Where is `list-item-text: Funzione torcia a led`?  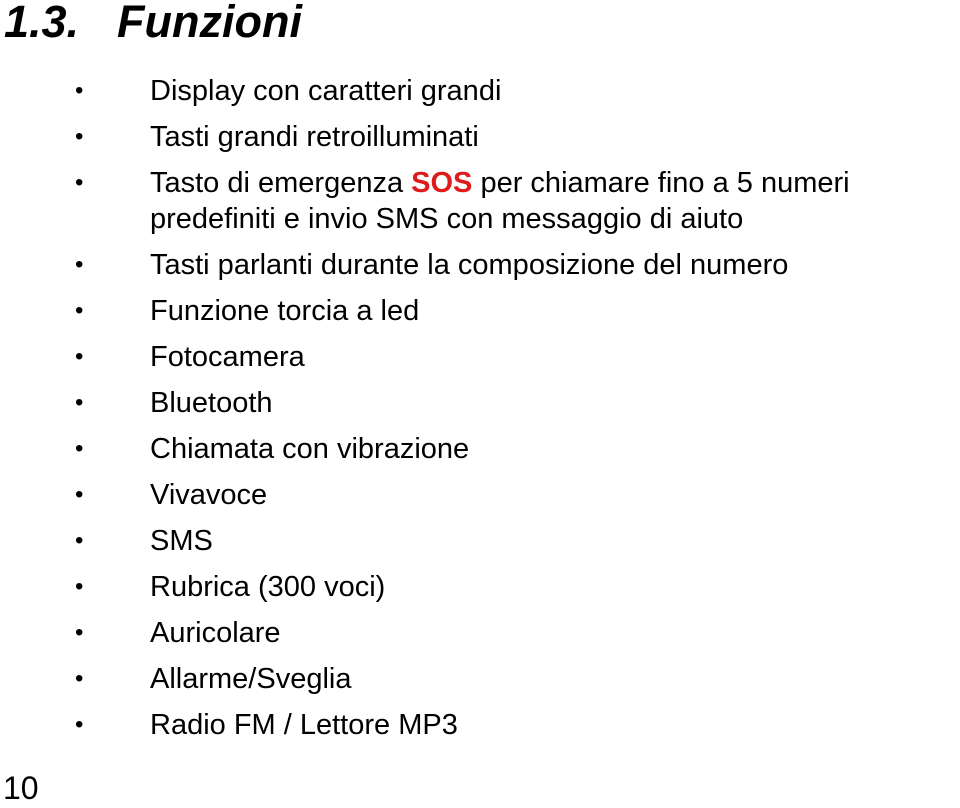 list-item-text: Funzione torcia a led is located at coordinates (285, 311).